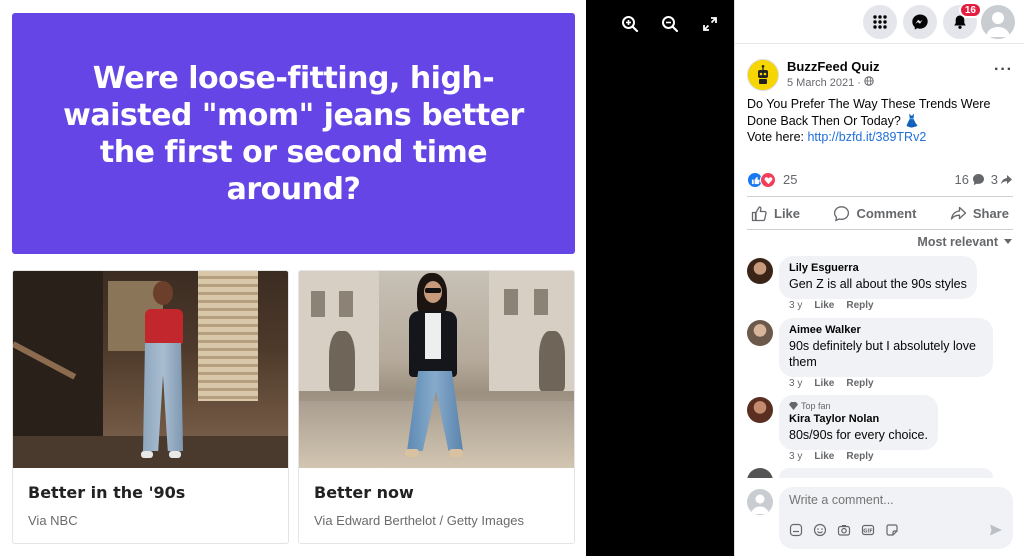 The height and width of the screenshot is (556, 1024). What do you see at coordinates (886, 473) in the screenshot?
I see `comment-bubble` at bounding box center [886, 473].